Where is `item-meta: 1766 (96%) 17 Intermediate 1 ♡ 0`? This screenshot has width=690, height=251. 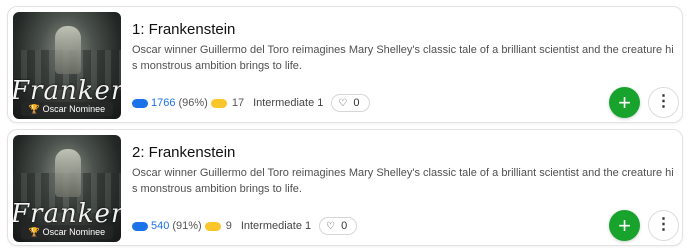
item-meta: 1766 (96%) 17 Intermediate 1 ♡ 0 is located at coordinates (251, 103).